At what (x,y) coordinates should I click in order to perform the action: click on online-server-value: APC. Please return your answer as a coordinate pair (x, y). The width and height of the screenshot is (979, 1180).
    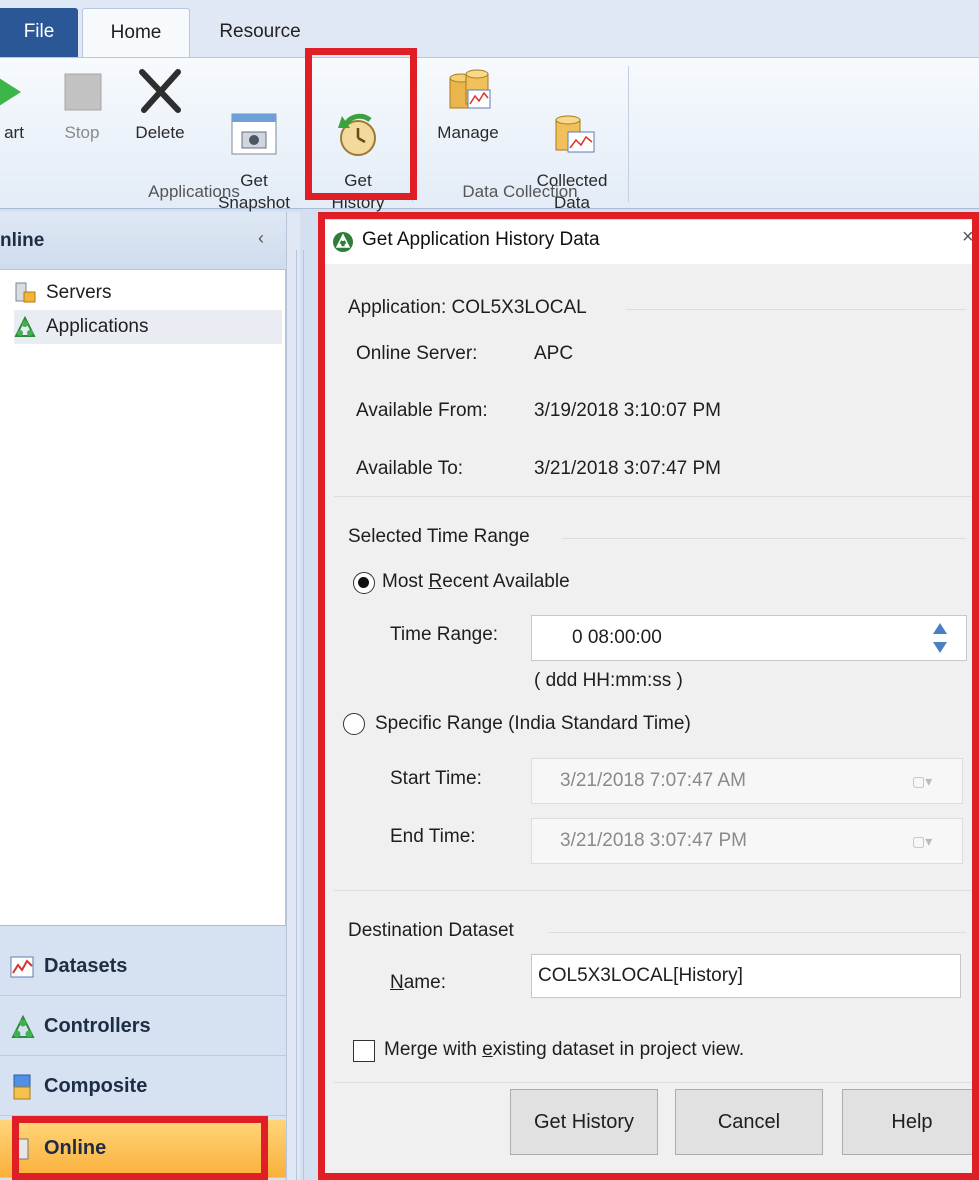
    Looking at the image, I should click on (554, 353).